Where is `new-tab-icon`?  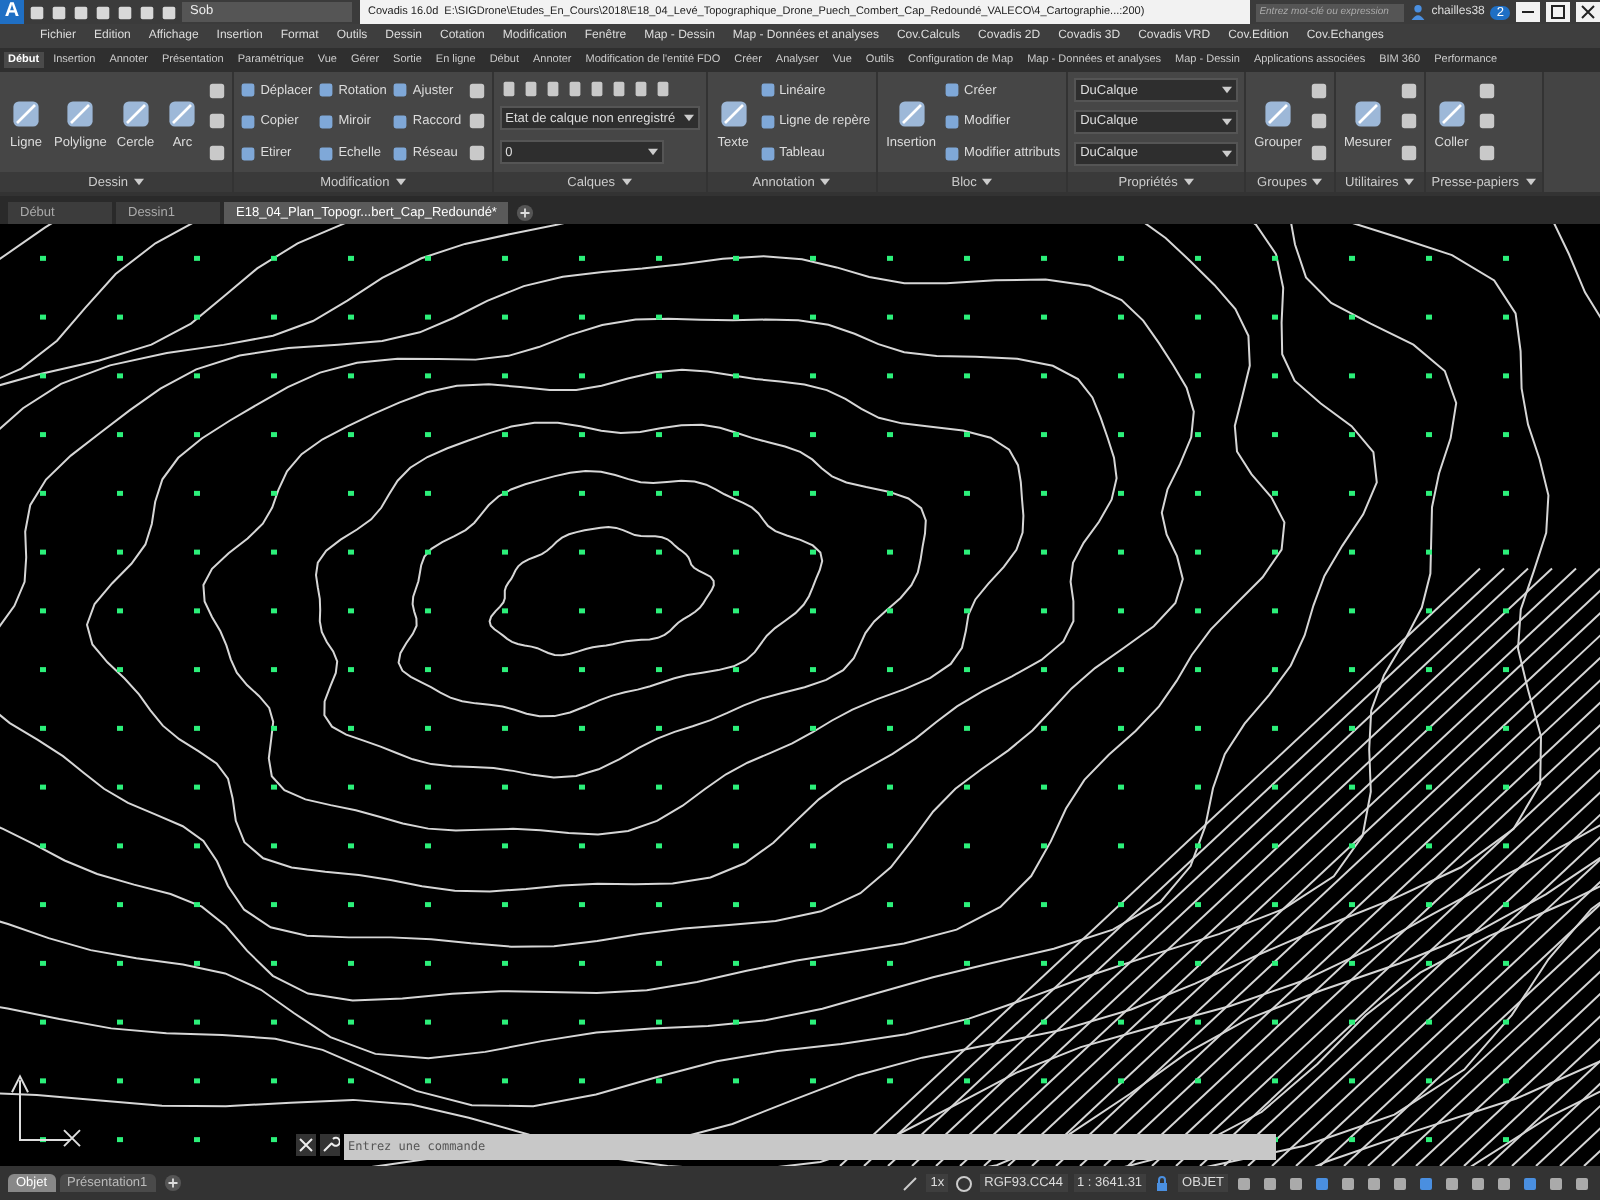
new-tab-icon is located at coordinates (525, 213).